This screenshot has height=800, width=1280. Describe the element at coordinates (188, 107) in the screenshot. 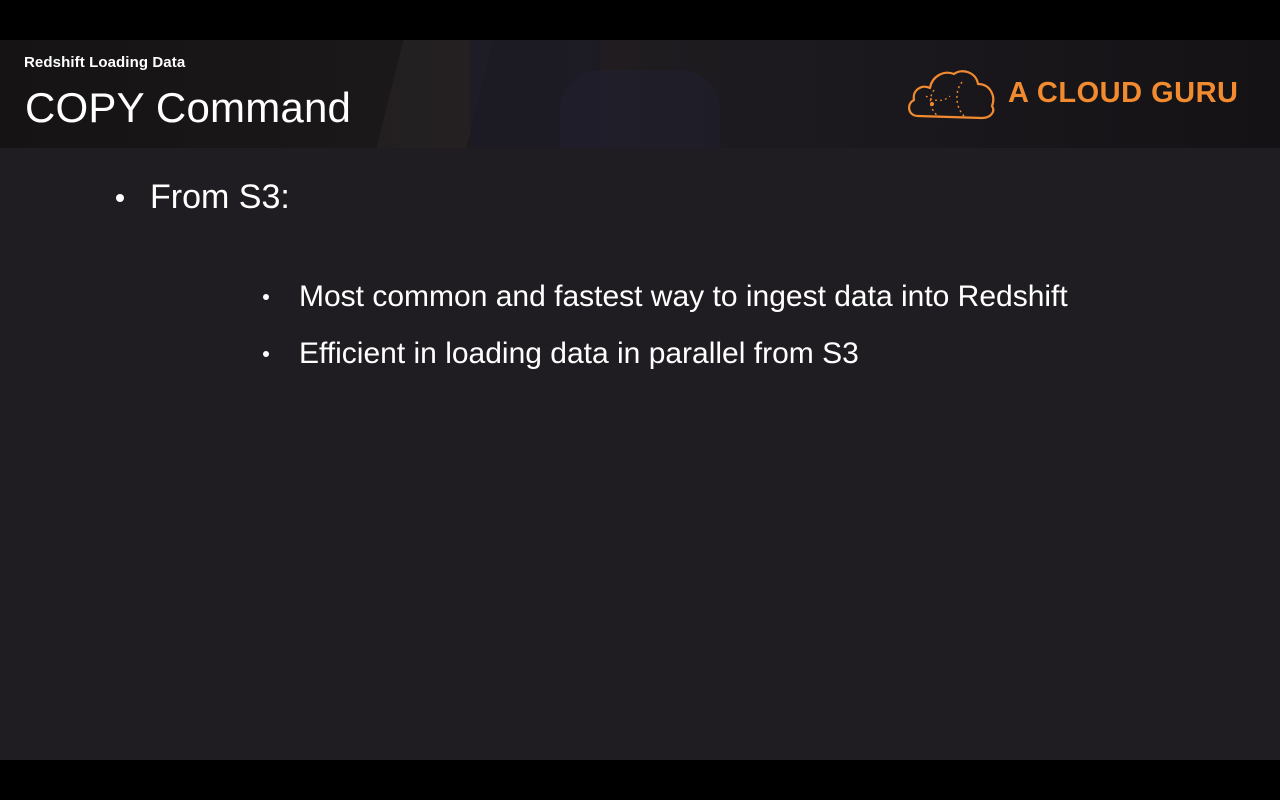

I see `slide-title: COPY Command` at that location.